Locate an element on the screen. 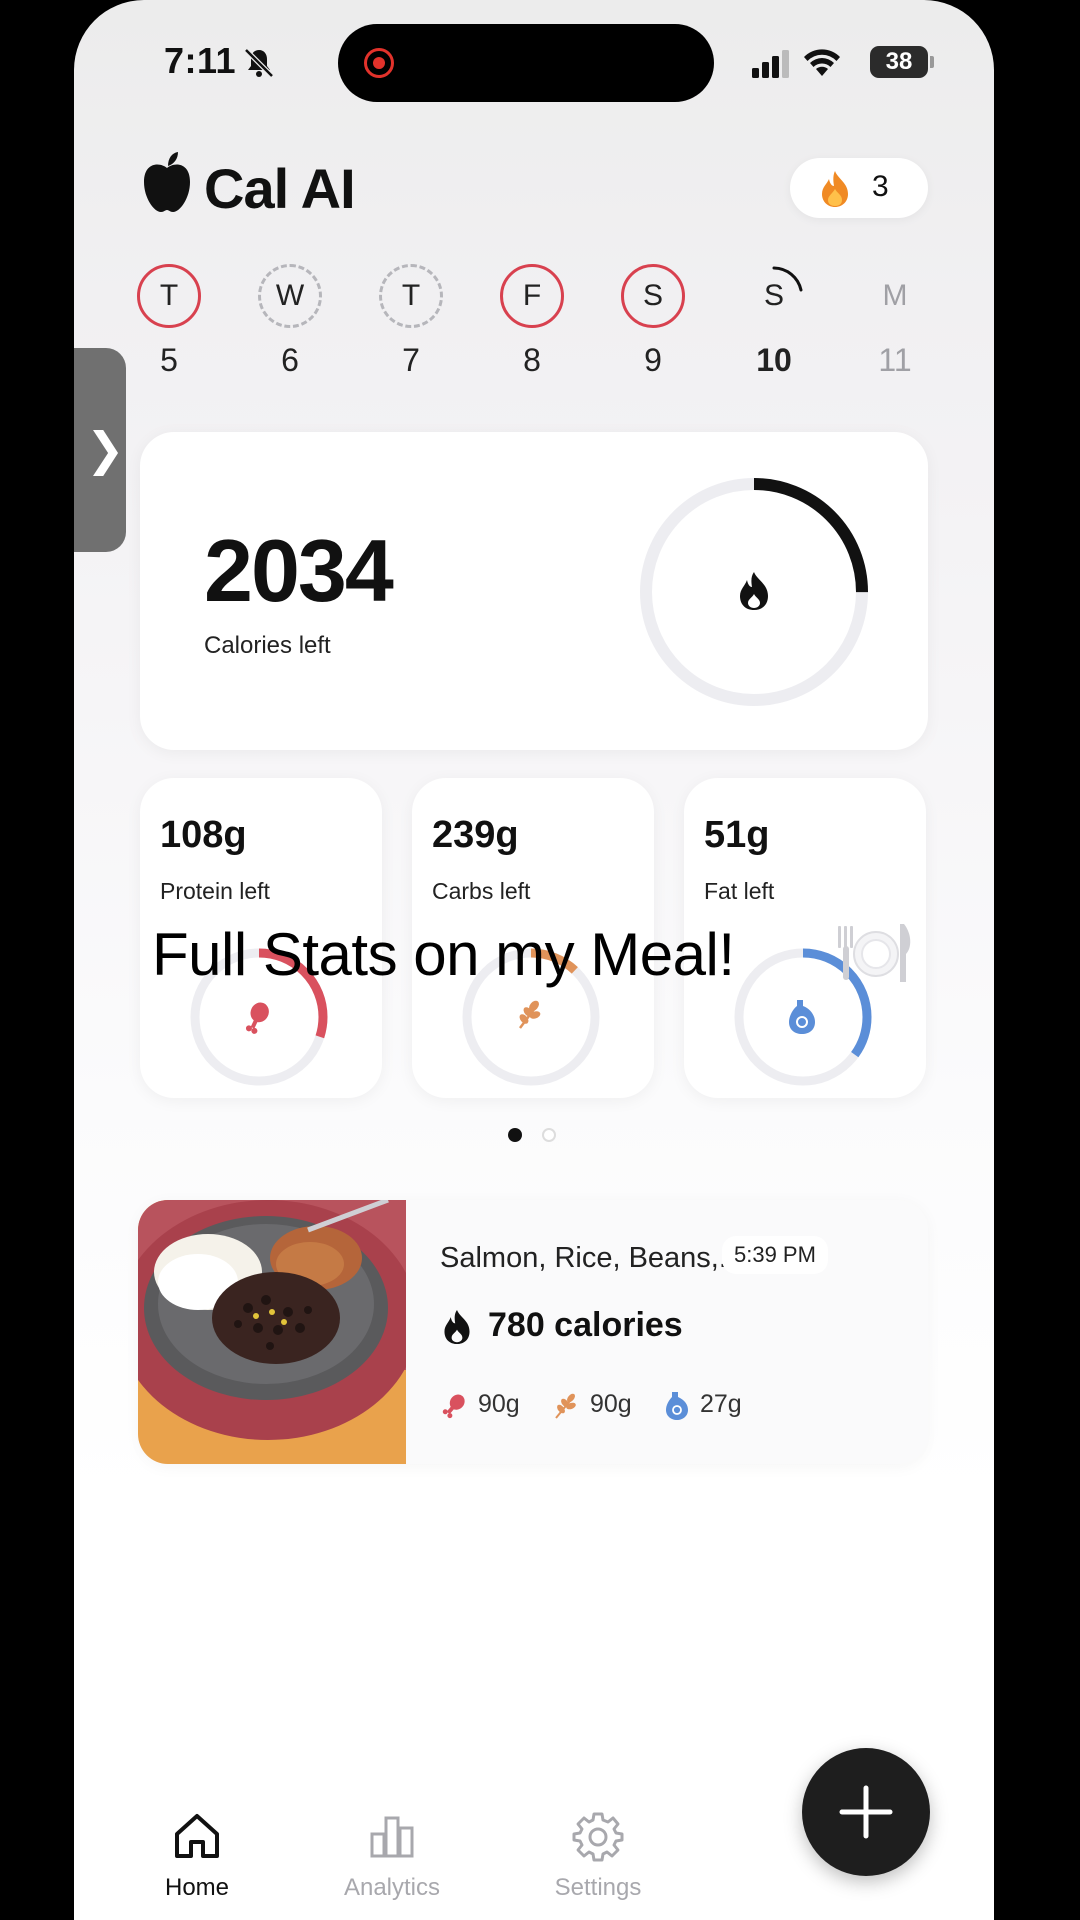  add-meal-button is located at coordinates (866, 1812).